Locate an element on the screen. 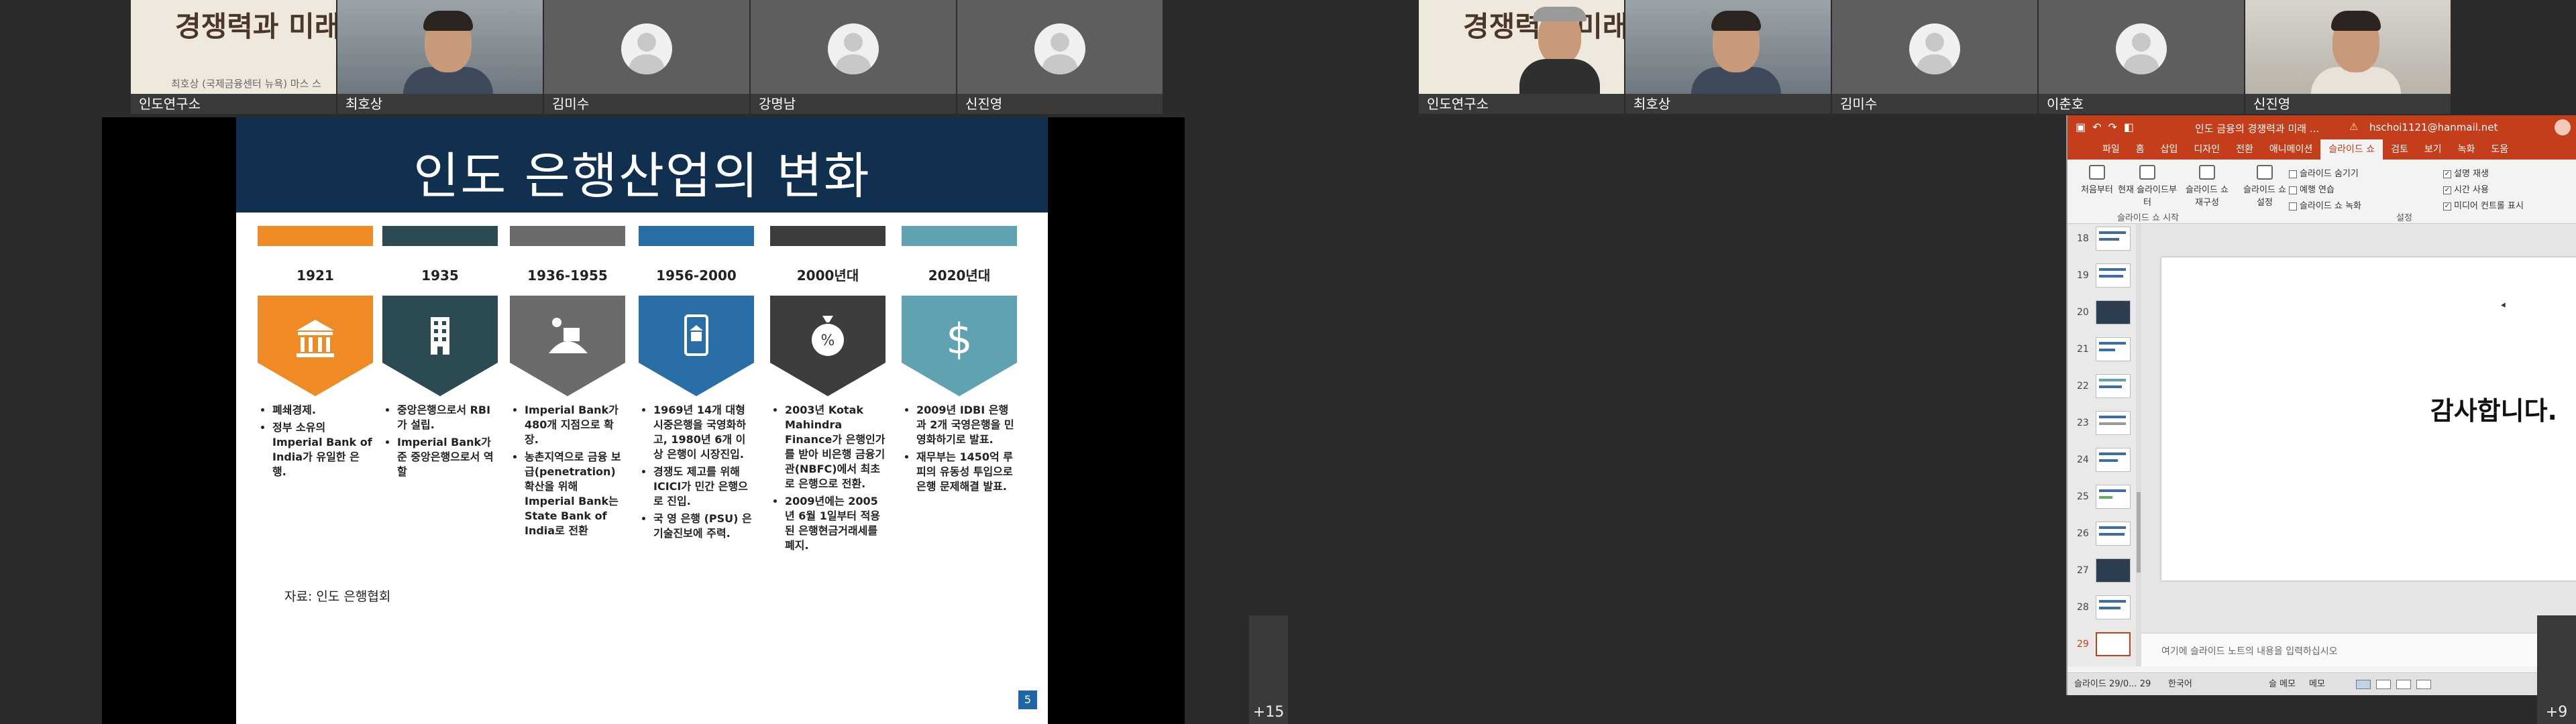 This screenshot has width=2576, height=724. account-avatar is located at coordinates (2563, 127).